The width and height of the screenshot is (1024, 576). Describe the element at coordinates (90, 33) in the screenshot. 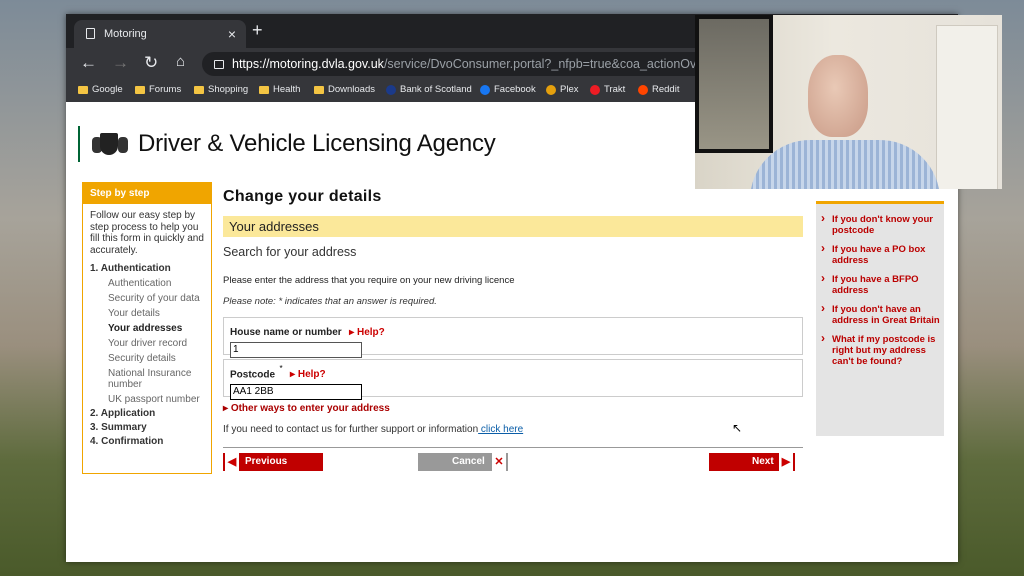

I see `document-icon` at that location.